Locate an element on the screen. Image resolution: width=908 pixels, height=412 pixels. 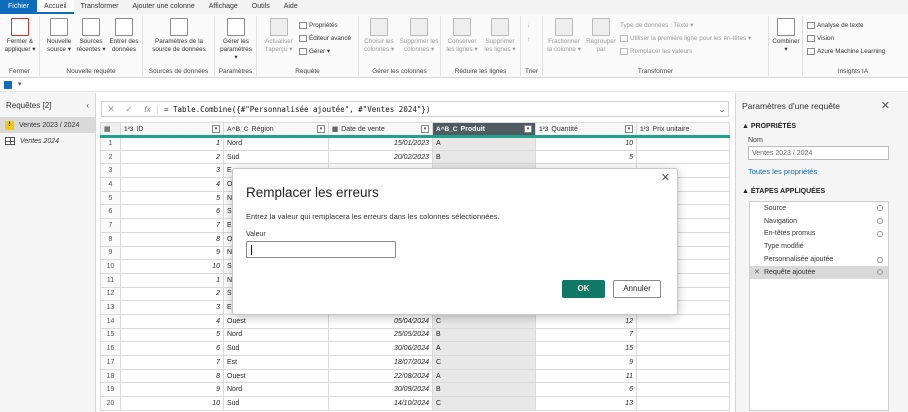
row-number: 8 is located at coordinates (110, 239).